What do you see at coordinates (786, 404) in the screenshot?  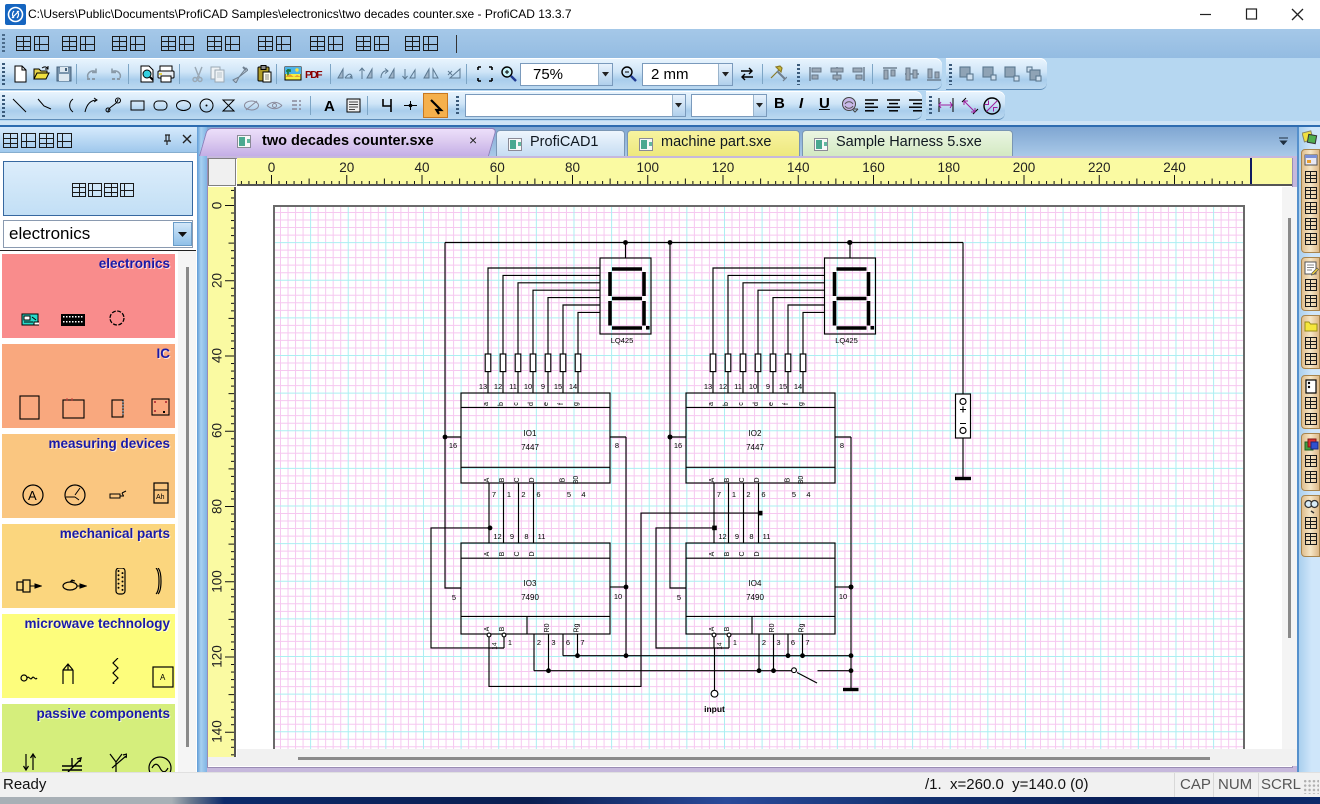 I see `svg-text: f` at bounding box center [786, 404].